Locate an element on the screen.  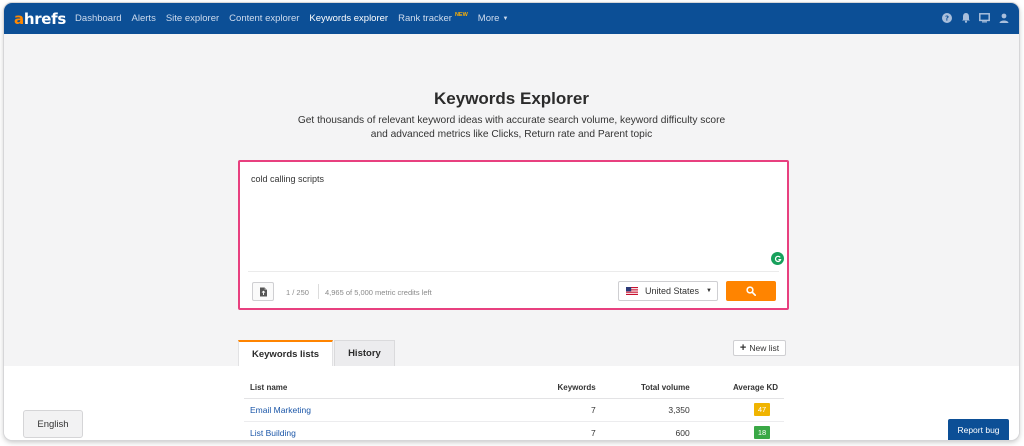
list-name-link: List Building is located at coordinates (384, 430).